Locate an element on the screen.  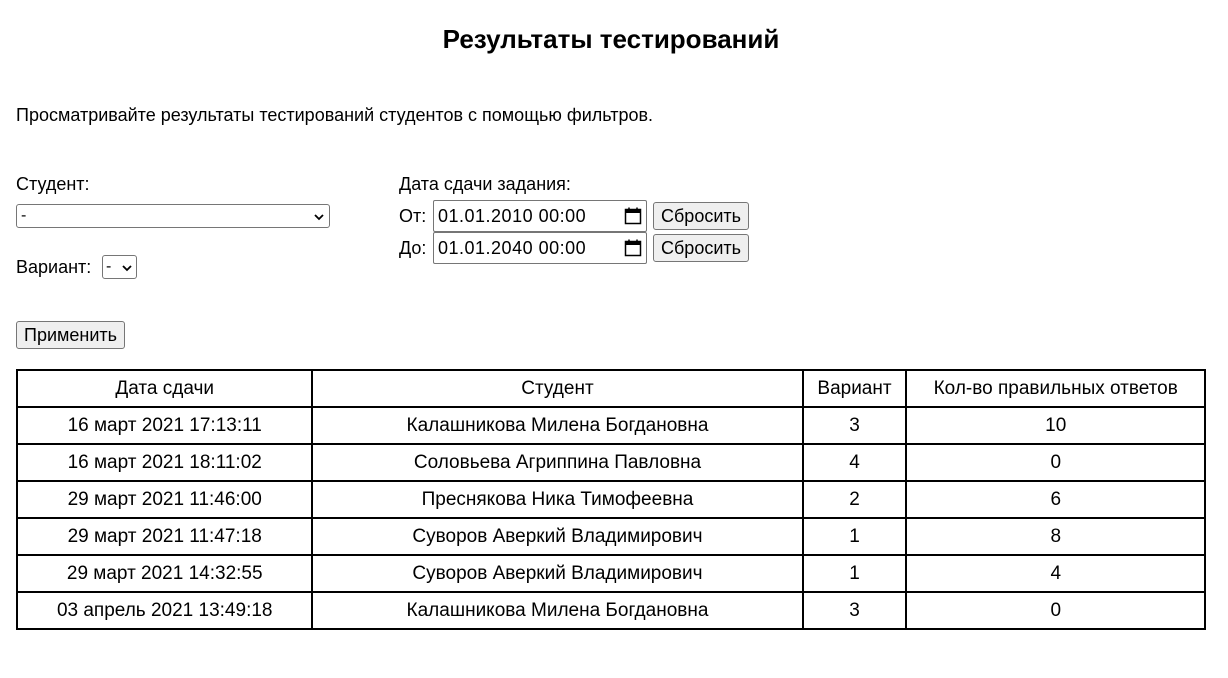
student-select: - is located at coordinates (173, 216).